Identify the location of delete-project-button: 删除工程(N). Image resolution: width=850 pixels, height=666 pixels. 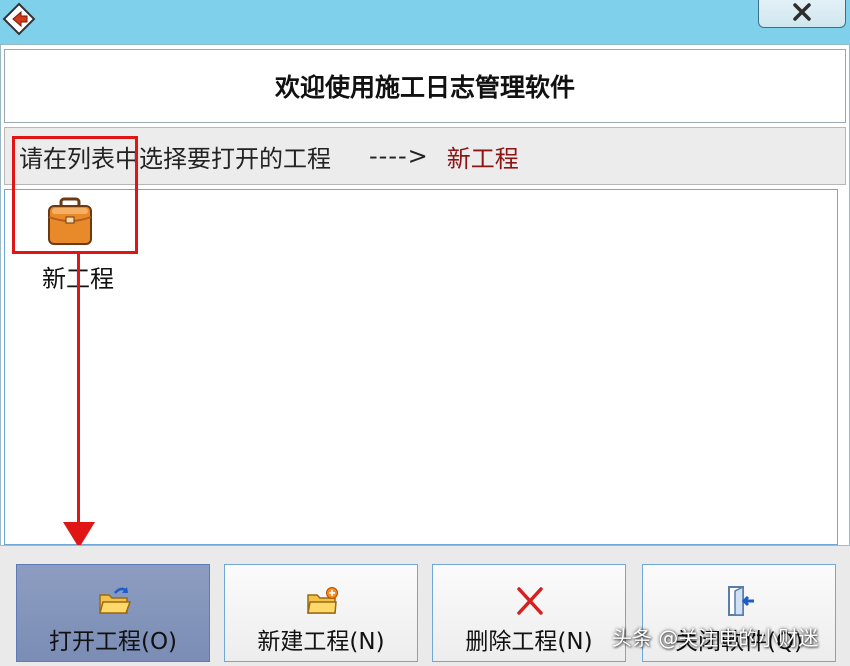
(529, 613).